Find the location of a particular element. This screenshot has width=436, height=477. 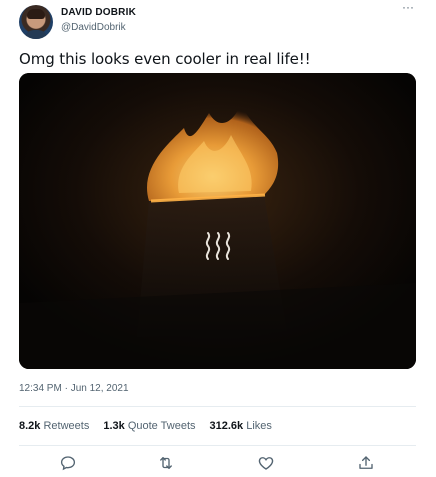

author-handle: @DavidDobrik is located at coordinates (93, 27).